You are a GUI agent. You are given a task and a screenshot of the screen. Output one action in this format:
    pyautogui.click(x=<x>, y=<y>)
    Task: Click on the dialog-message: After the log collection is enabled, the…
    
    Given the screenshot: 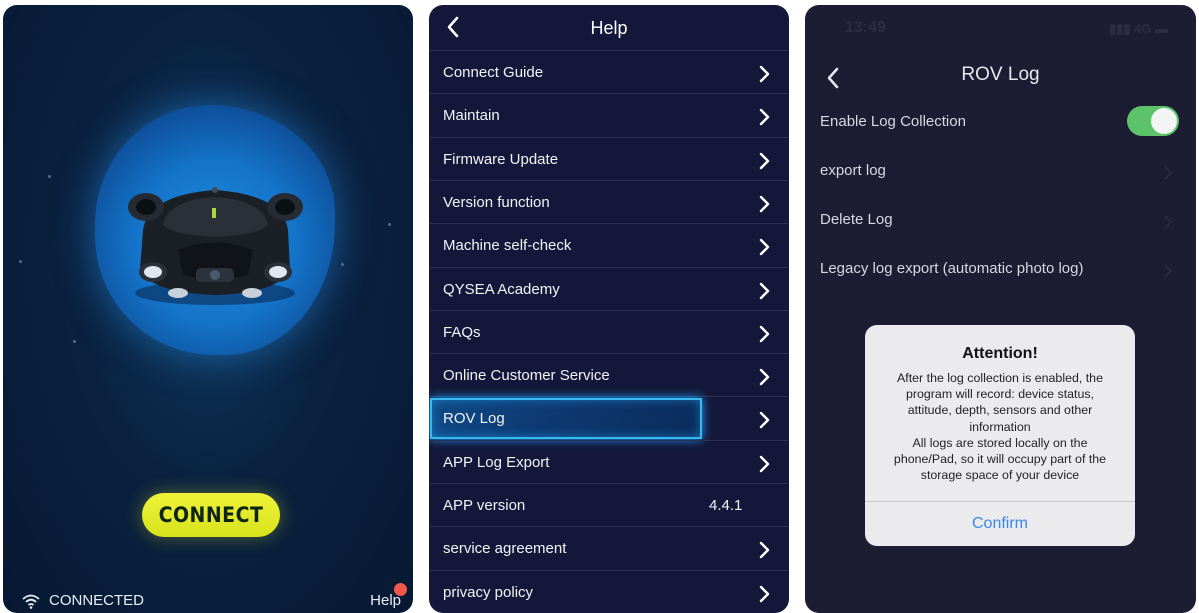 What is the action you would take?
    pyautogui.click(x=1000, y=426)
    